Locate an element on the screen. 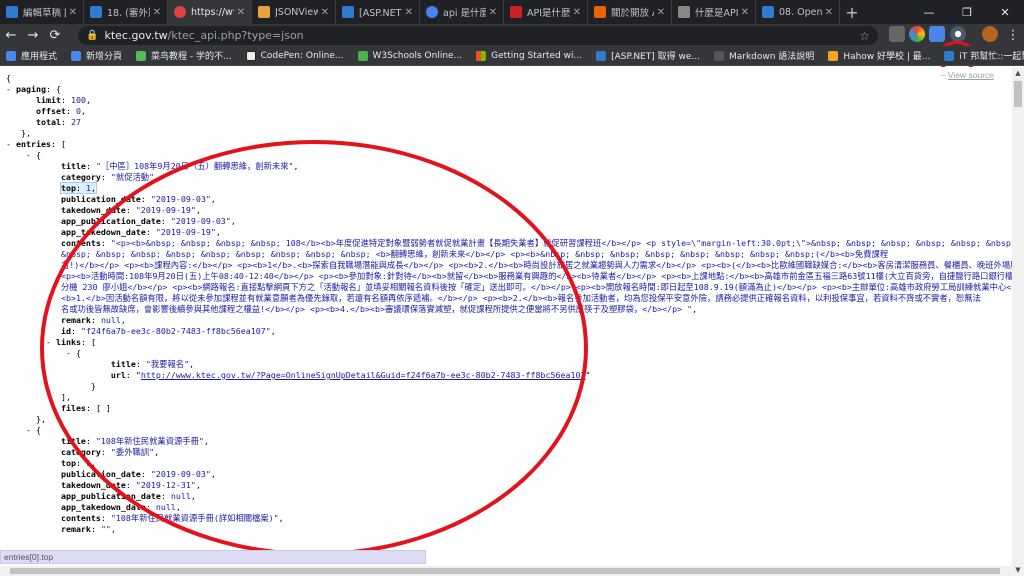  scroll-up-arrow-icon: ▲ is located at coordinates (1018, 73).